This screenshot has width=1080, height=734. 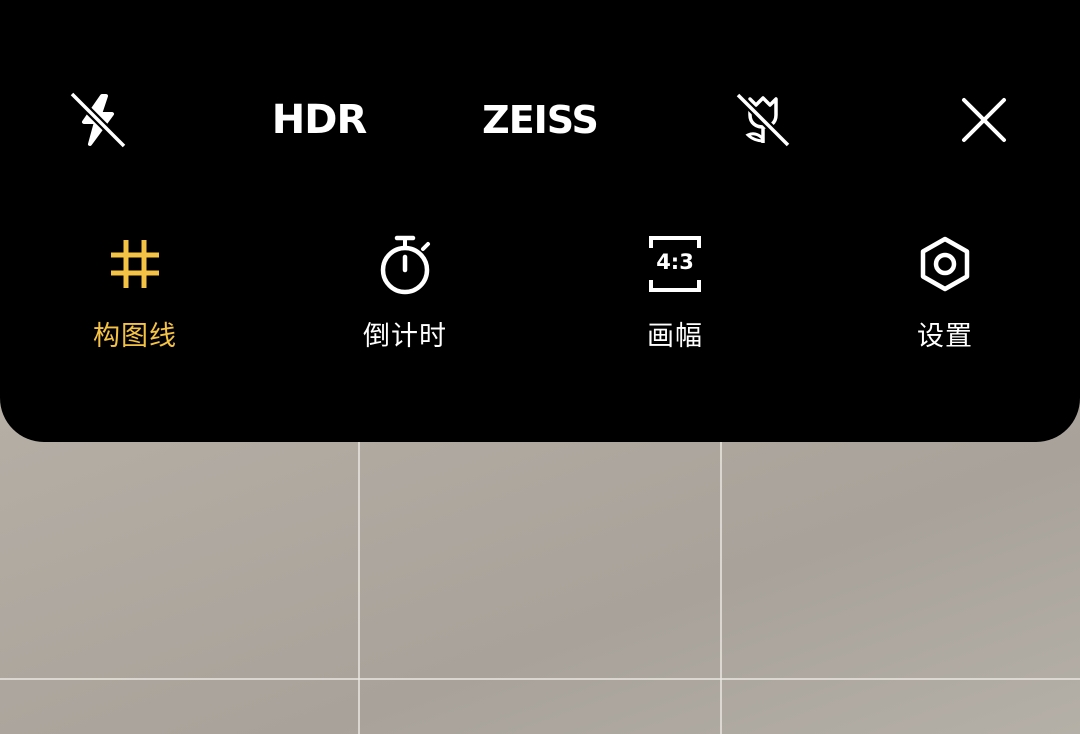 What do you see at coordinates (135, 290) in the screenshot?
I see `tool-grid-lines: 构图线` at bounding box center [135, 290].